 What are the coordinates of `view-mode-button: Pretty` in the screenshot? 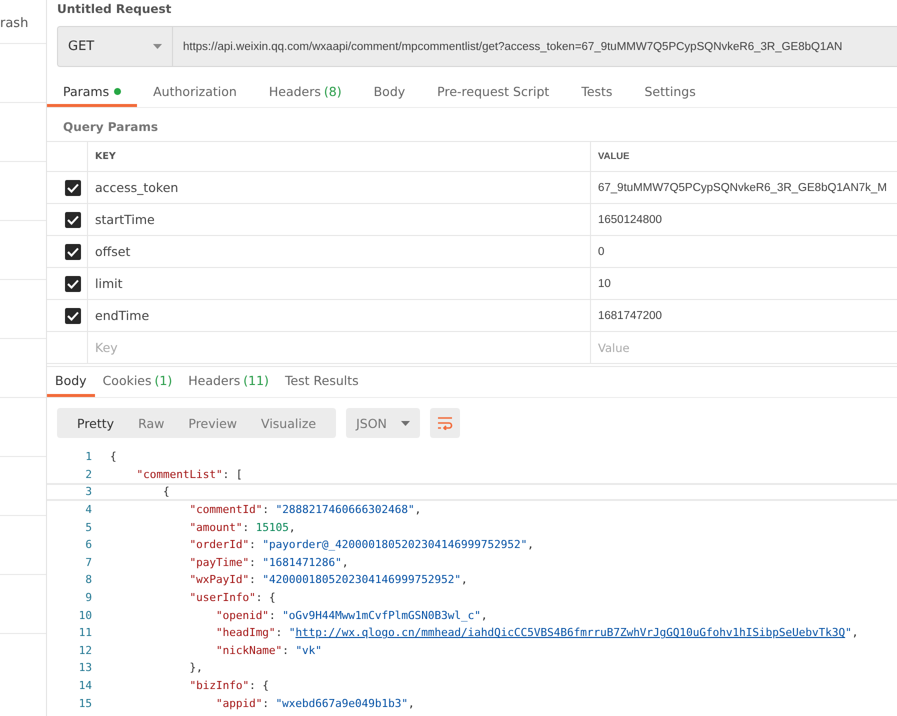 It's located at (95, 423).